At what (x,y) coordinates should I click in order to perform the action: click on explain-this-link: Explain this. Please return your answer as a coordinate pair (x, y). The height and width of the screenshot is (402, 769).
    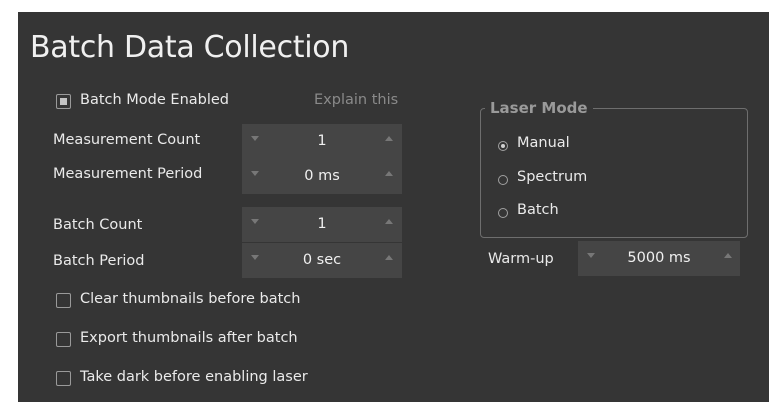
    Looking at the image, I should click on (356, 100).